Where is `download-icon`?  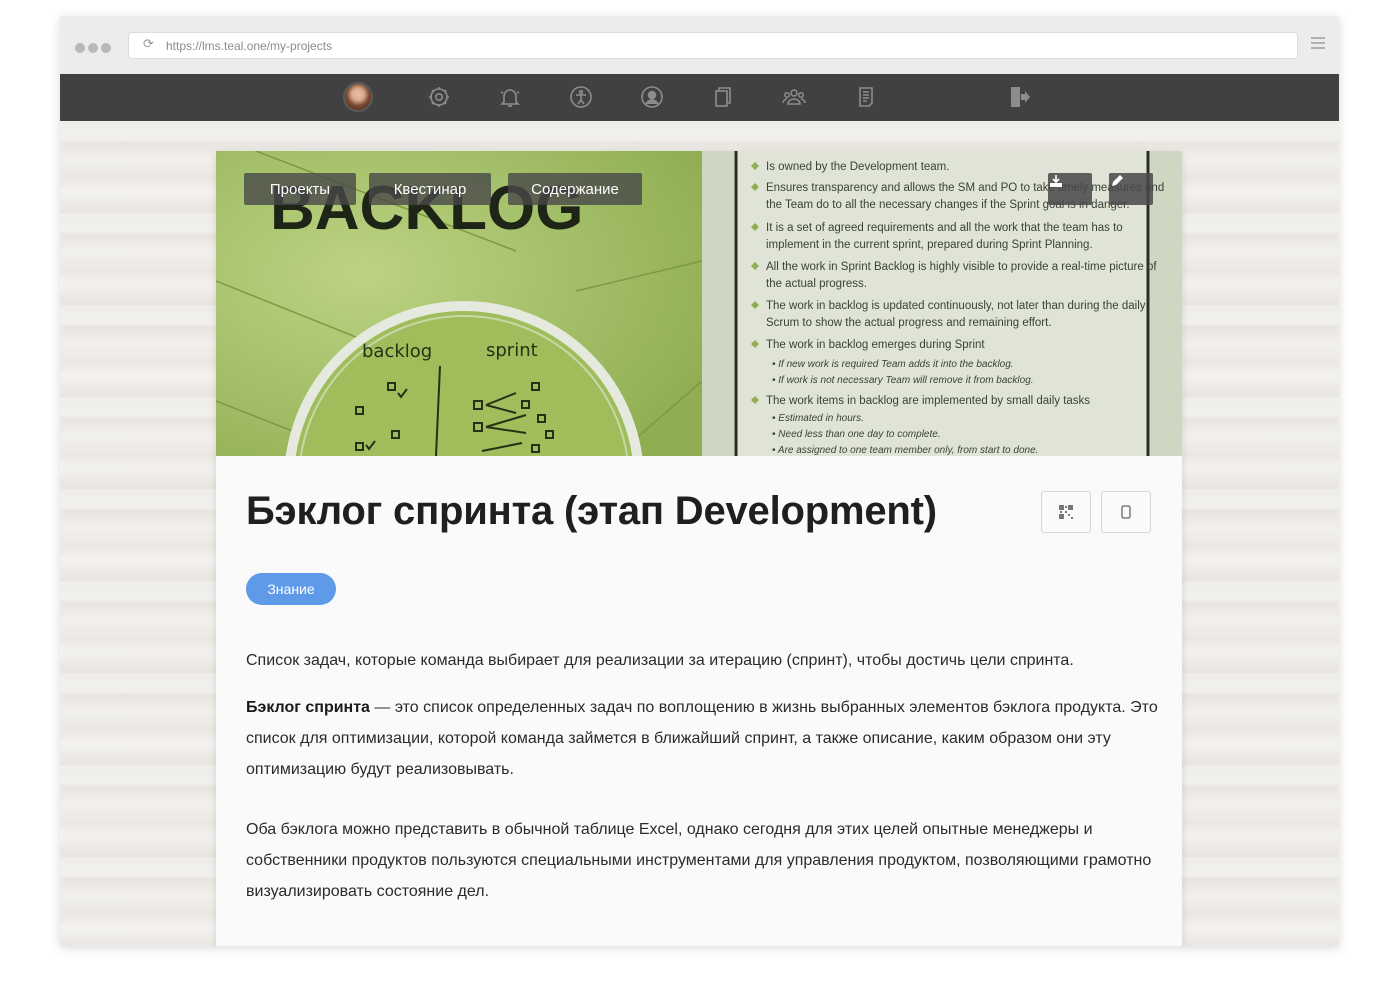
download-icon is located at coordinates (1056, 181).